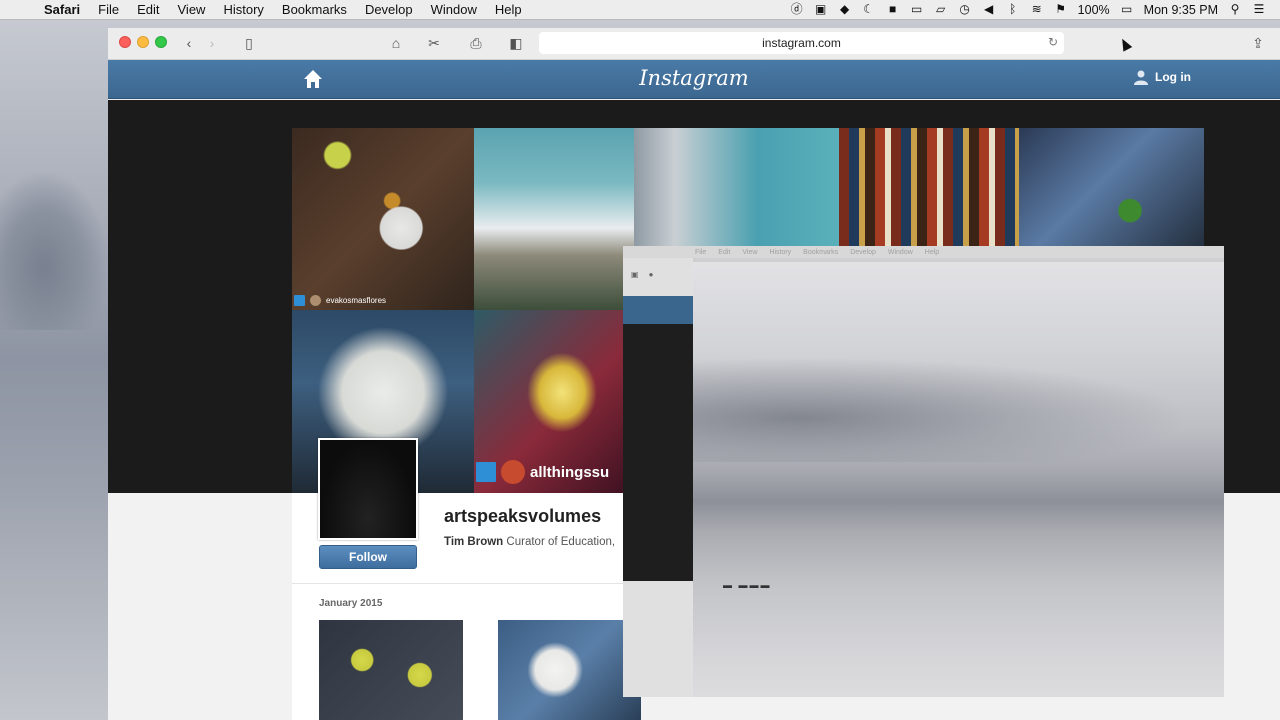  What do you see at coordinates (1258, 43) in the screenshot?
I see `share-icon: ⇪` at bounding box center [1258, 43].